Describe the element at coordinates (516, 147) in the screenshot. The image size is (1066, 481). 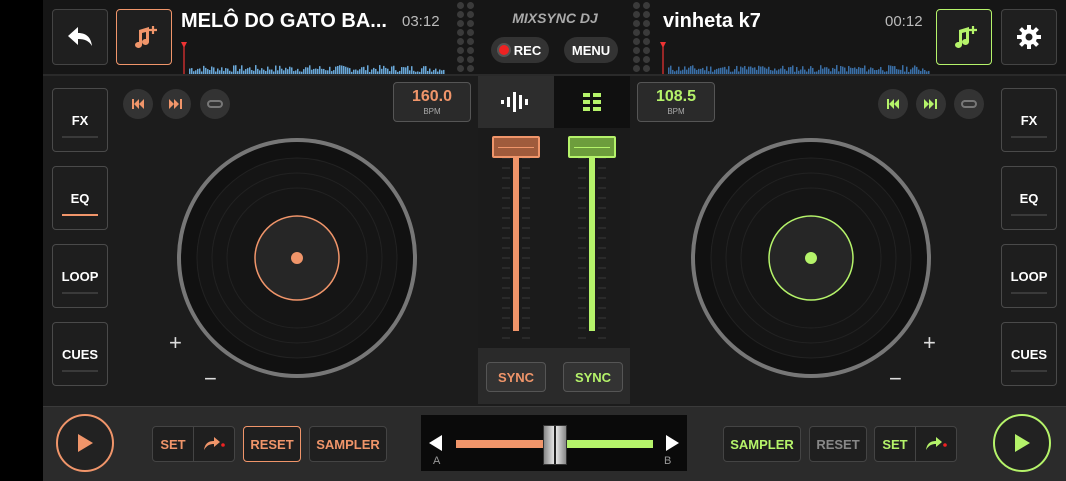
I see `deck-a-fader-handle` at that location.